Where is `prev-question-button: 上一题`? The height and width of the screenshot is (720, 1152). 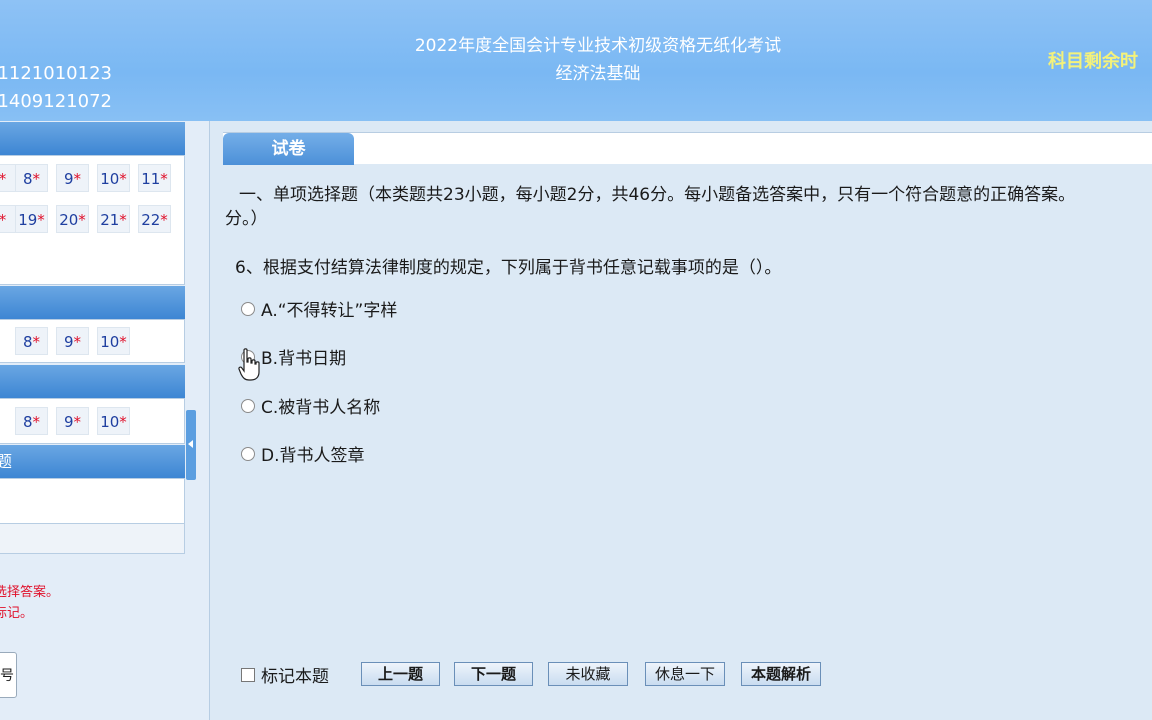 prev-question-button: 上一题 is located at coordinates (400, 674).